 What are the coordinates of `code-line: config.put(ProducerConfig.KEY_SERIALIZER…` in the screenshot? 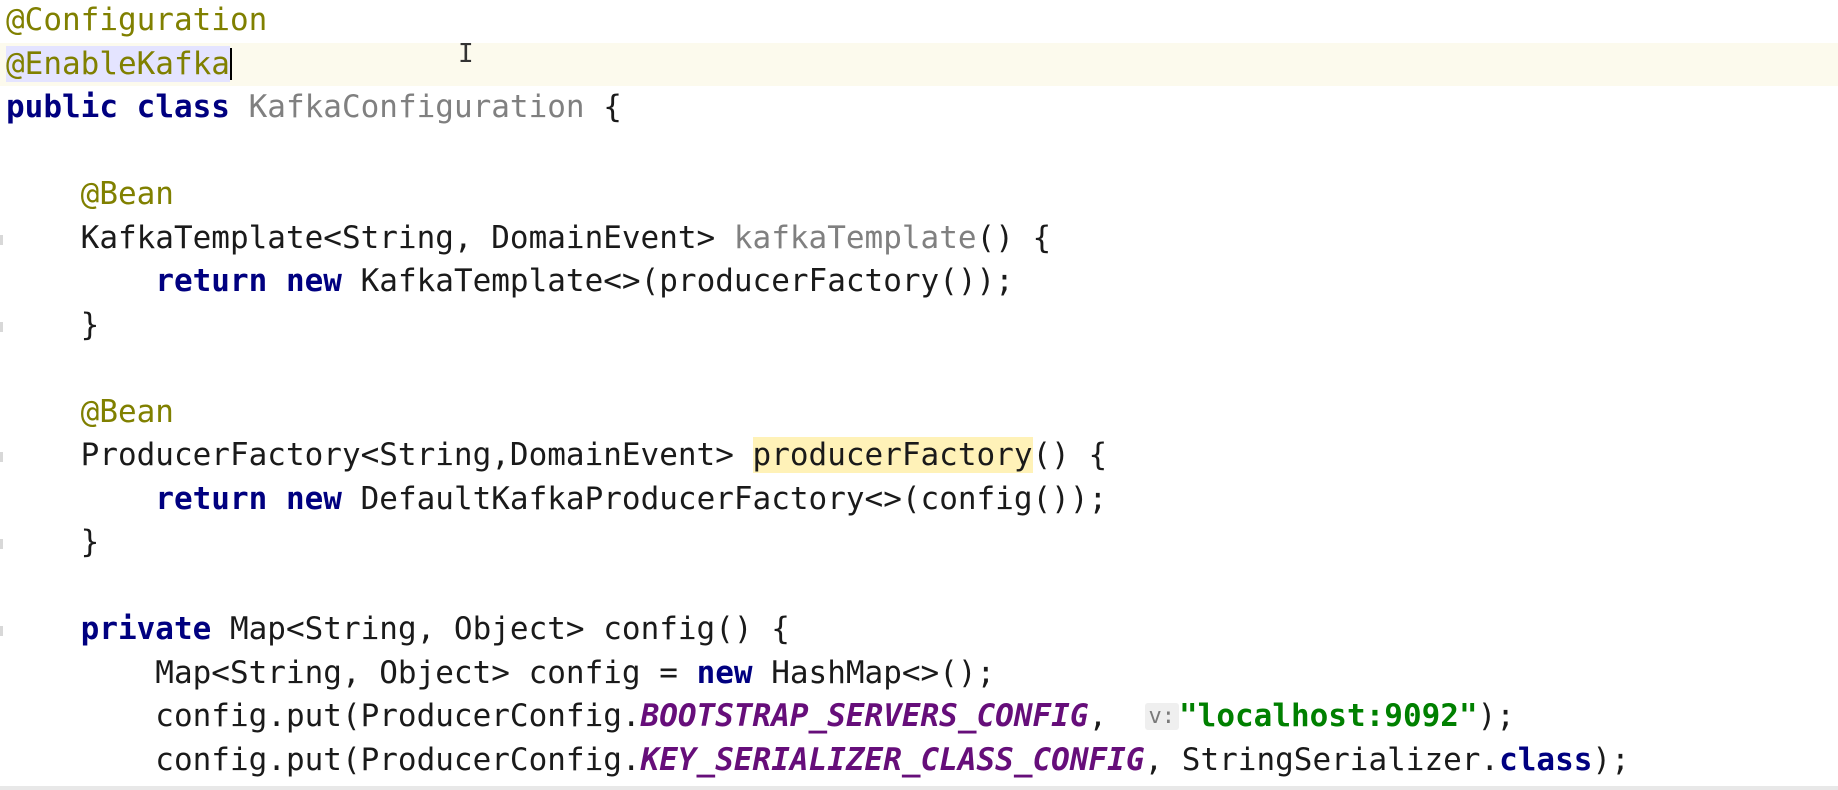 It's located at (919, 761).